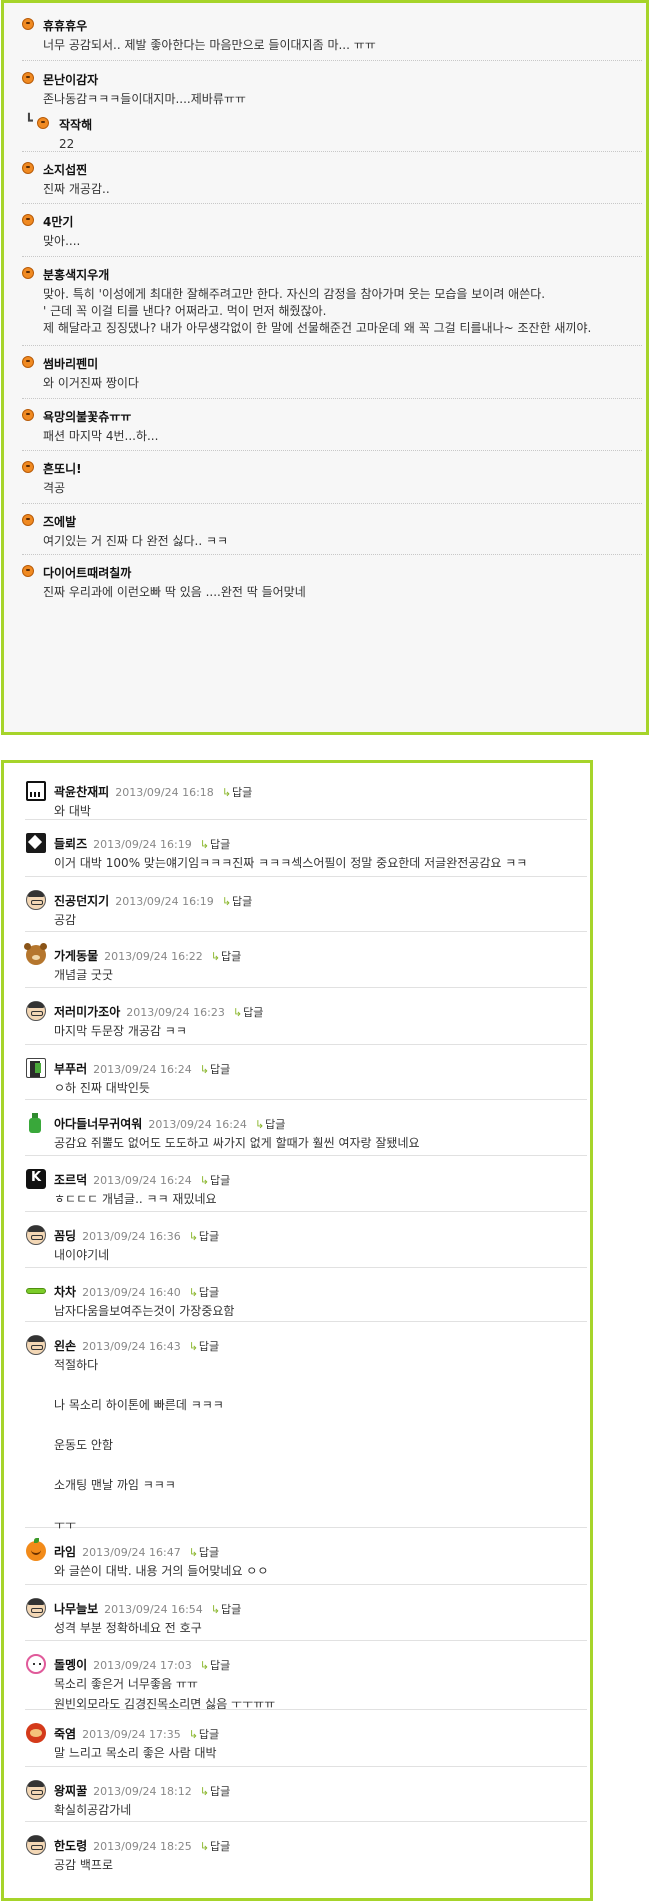 The height and width of the screenshot is (1901, 654). Describe the element at coordinates (36, 791) in the screenshot. I see `piano-icon` at that location.